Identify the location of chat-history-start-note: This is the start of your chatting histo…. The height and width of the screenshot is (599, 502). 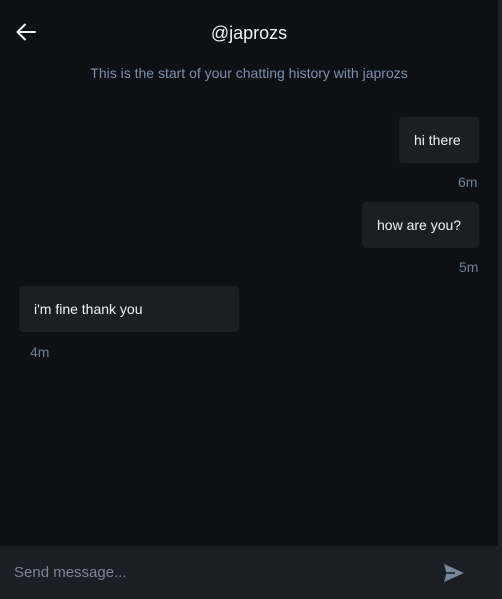
(249, 73).